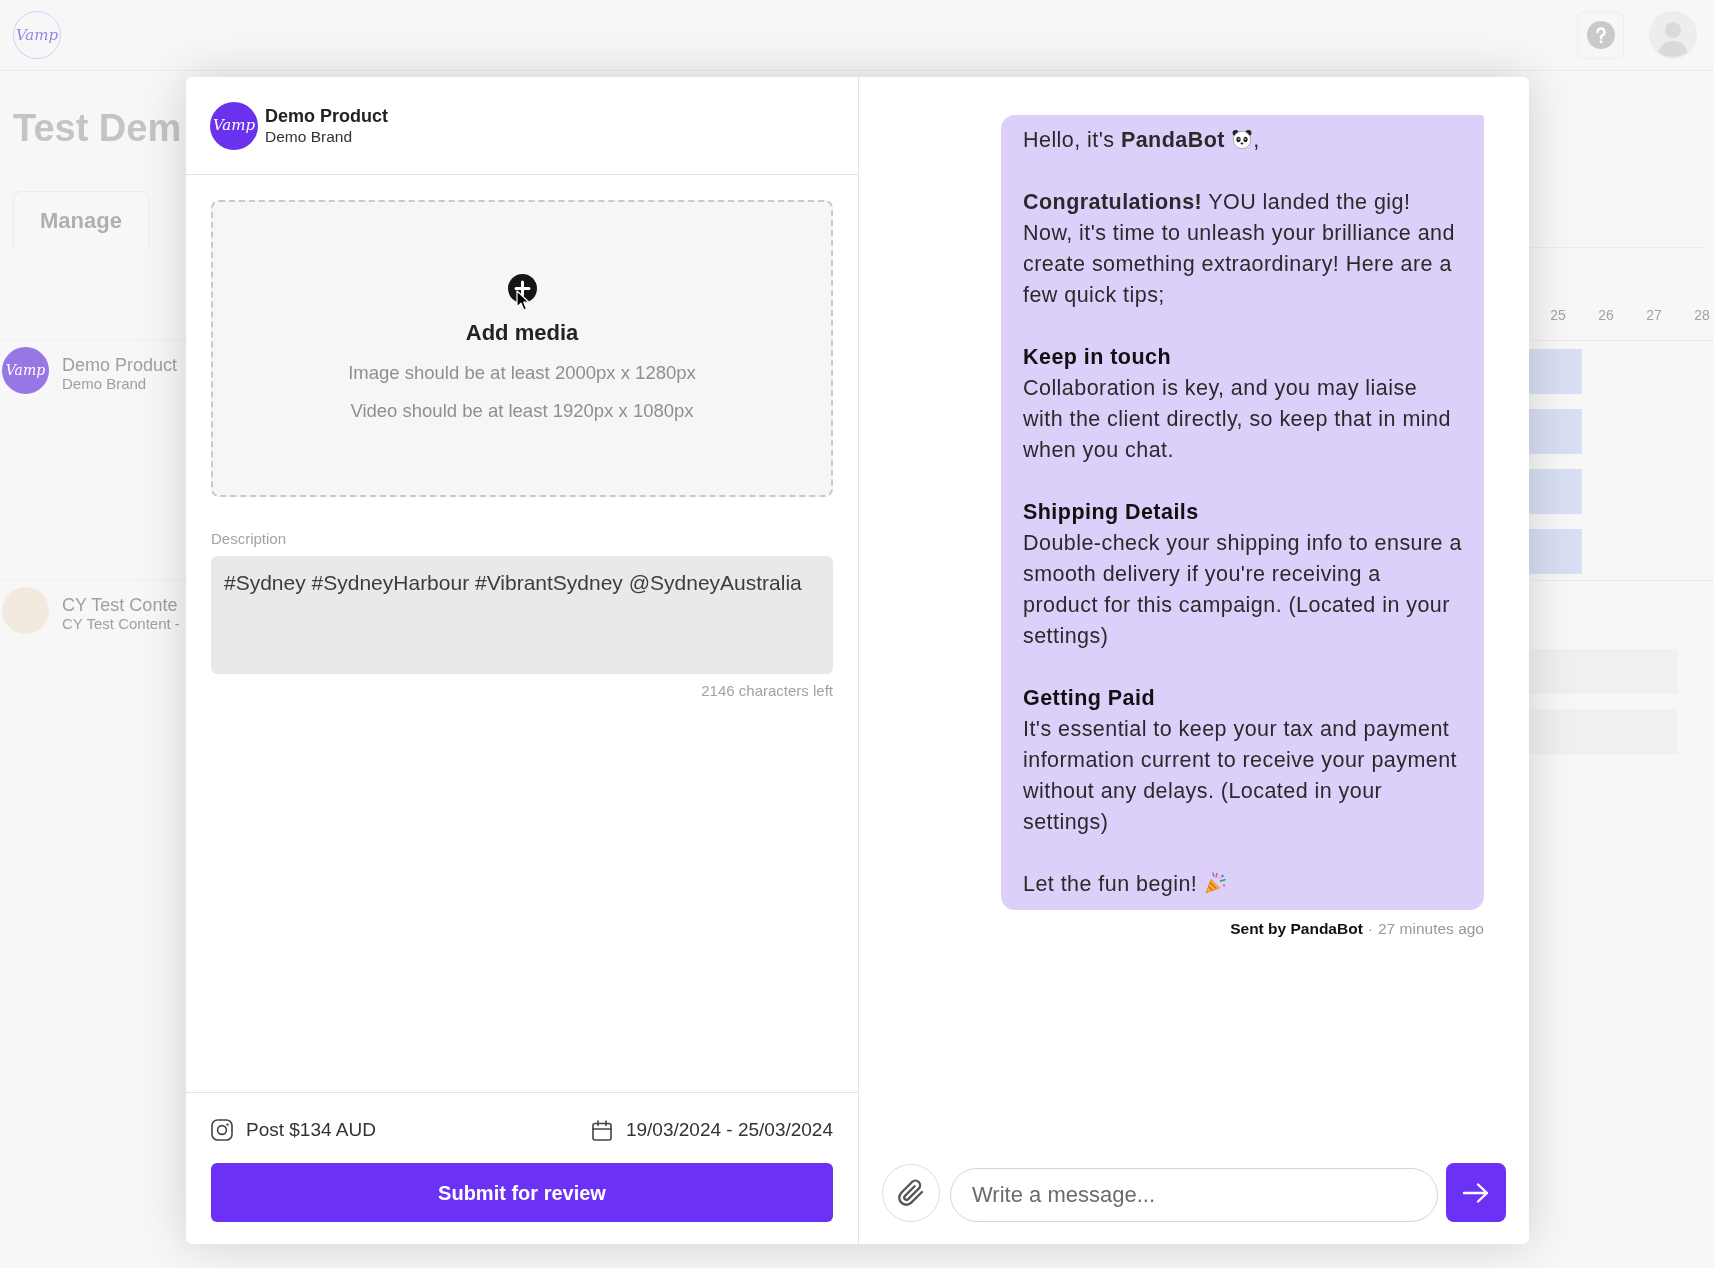 The image size is (1714, 1268). What do you see at coordinates (911, 1193) in the screenshot?
I see `paperclip-icon` at bounding box center [911, 1193].